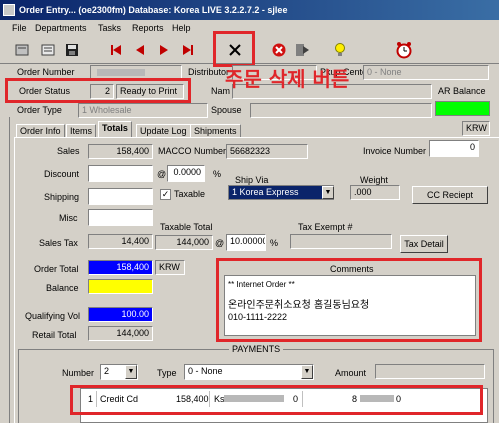 This screenshot has height=423, width=499. I want to click on qualifying-vol-value: 100.00, so click(135, 314).